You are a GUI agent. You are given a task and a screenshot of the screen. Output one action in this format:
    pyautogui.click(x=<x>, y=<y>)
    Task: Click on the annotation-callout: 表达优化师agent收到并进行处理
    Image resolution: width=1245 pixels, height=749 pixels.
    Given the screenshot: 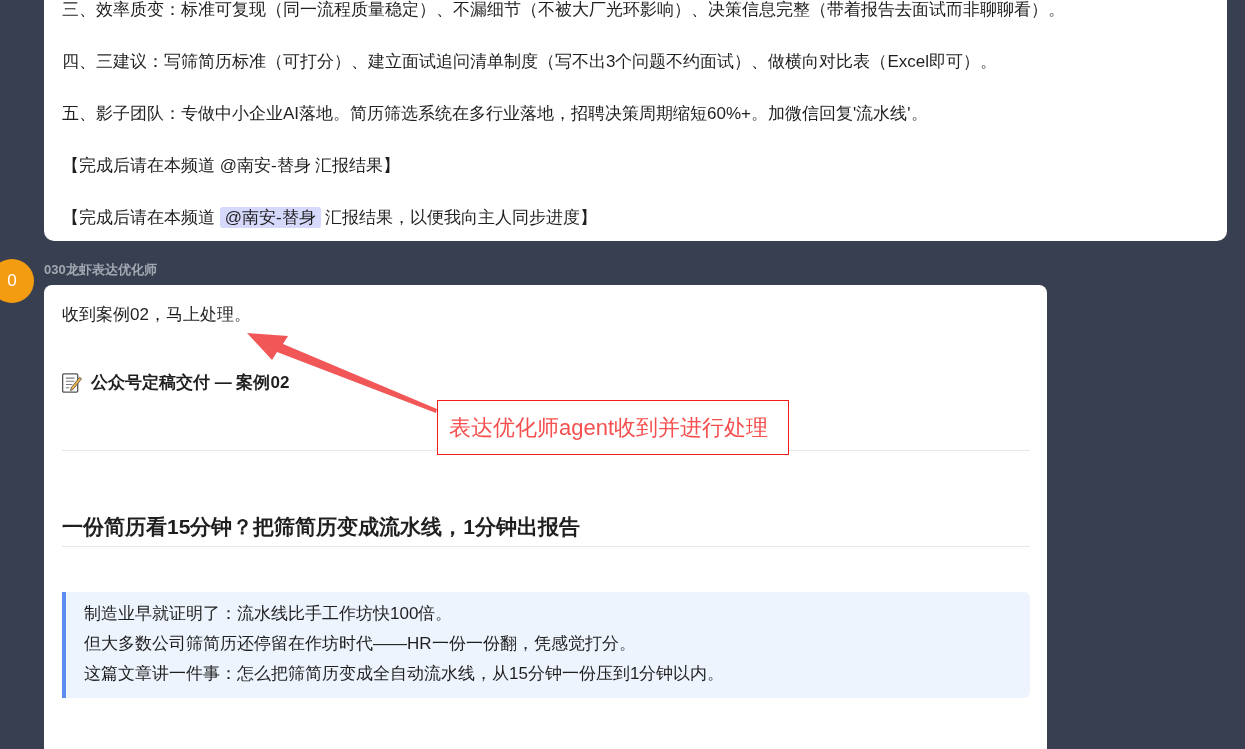 What is the action you would take?
    pyautogui.click(x=613, y=427)
    